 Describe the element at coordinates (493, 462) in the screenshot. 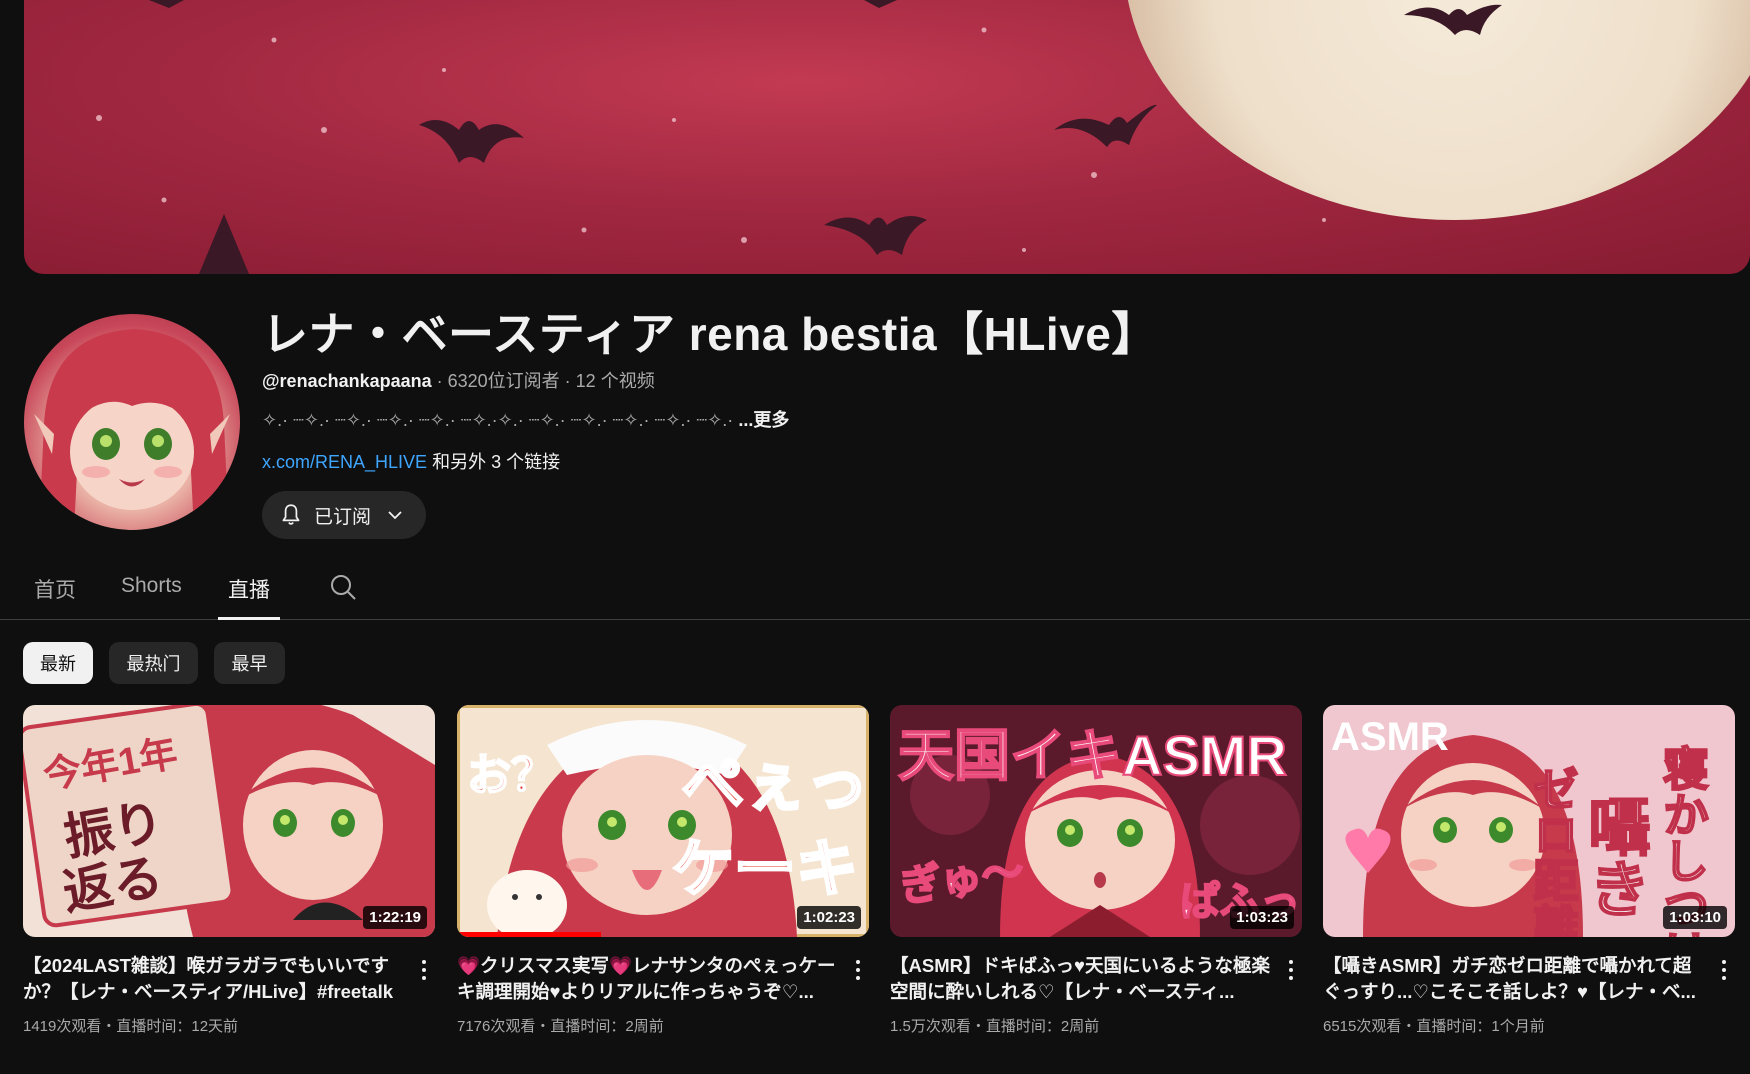

I see `more-links-button: 和另外 3 个链接` at that location.